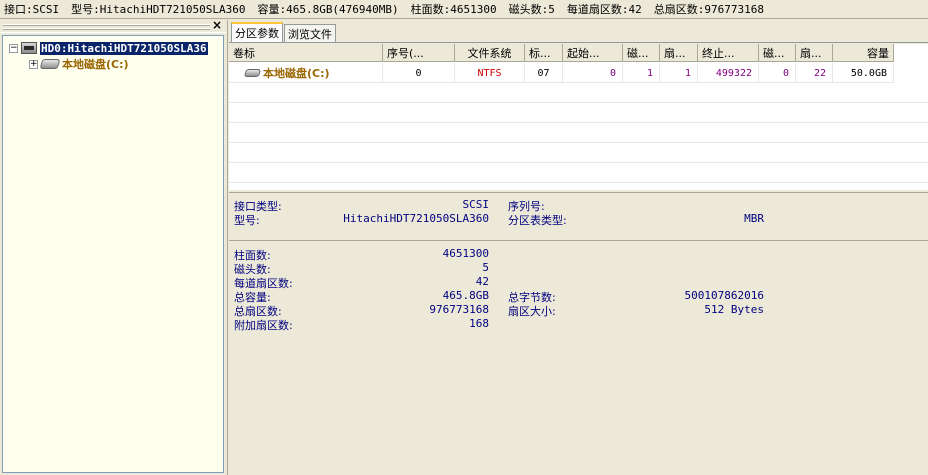  What do you see at coordinates (13, 48) in the screenshot?
I see `collapse-icon: −` at bounding box center [13, 48].